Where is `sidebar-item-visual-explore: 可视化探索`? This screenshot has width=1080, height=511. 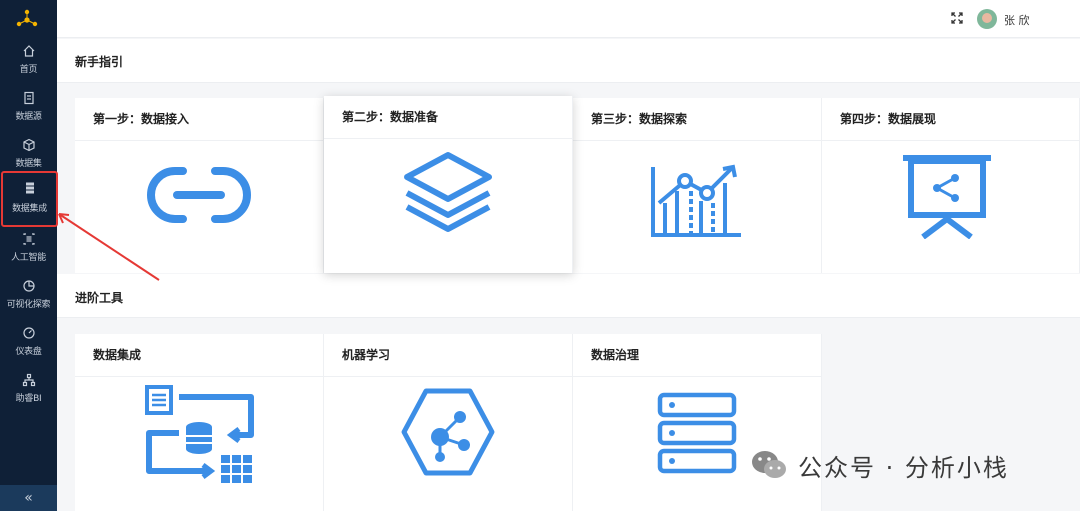
sidebar-item-visual-explore: 可视化探索 is located at coordinates (28, 297).